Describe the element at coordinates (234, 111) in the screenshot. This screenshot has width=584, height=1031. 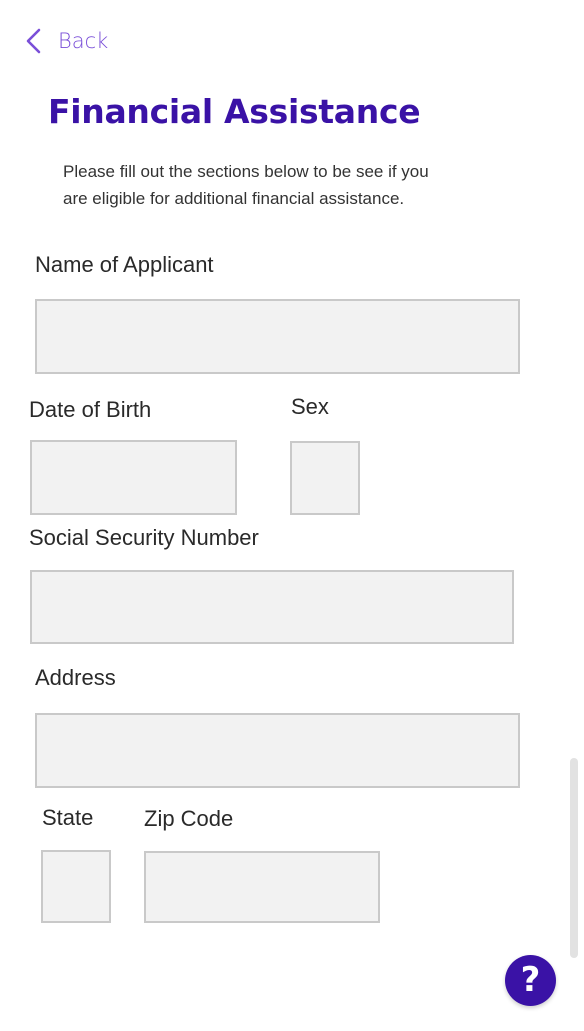
I see `page-title: Financial Assistance` at that location.